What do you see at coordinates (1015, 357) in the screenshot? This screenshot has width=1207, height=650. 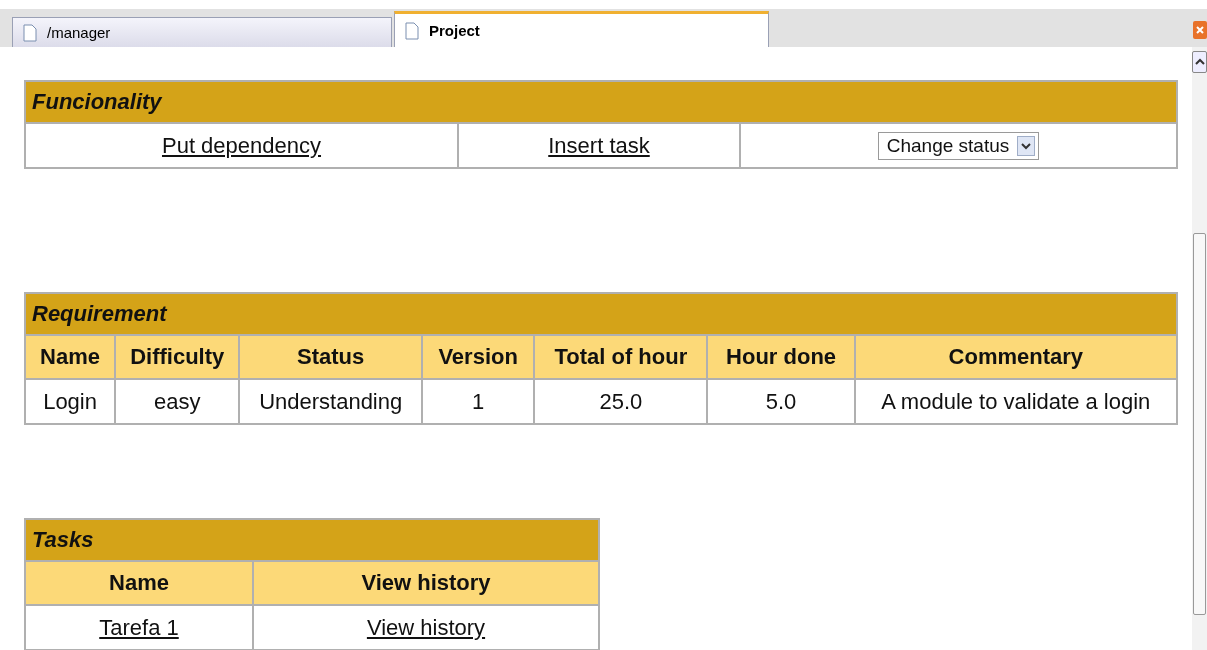 I see `column-header: Commentary` at bounding box center [1015, 357].